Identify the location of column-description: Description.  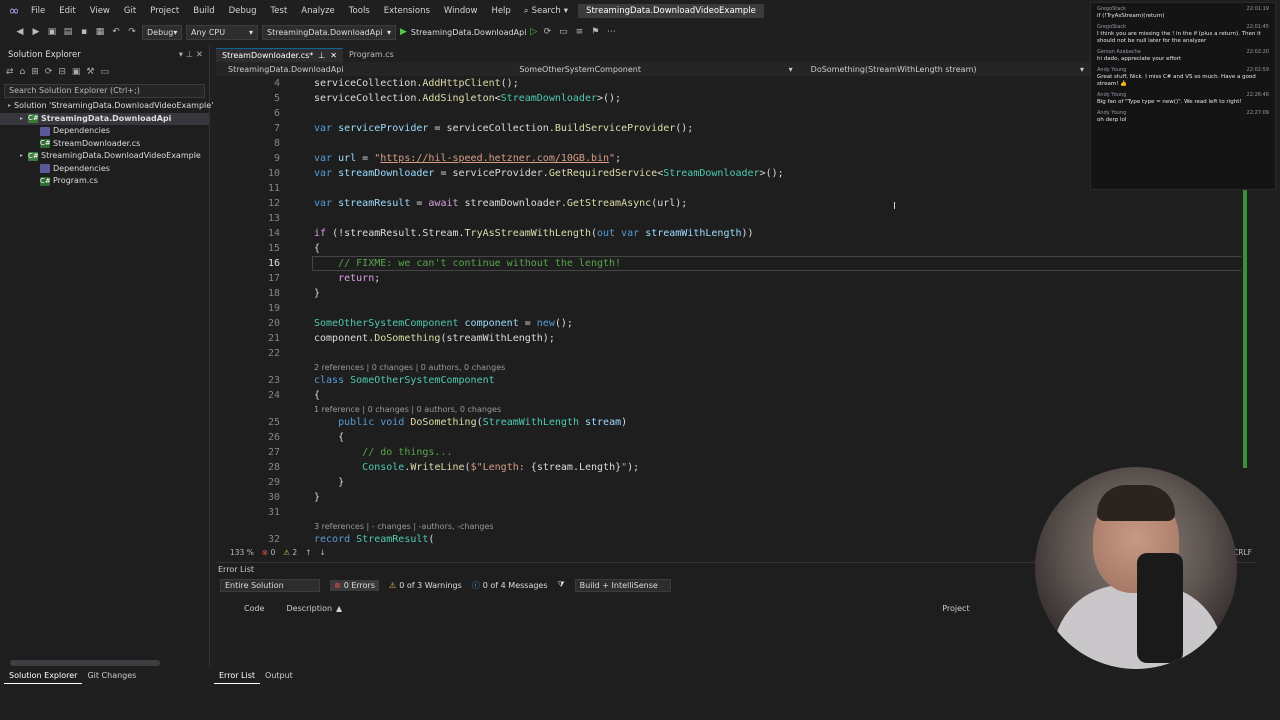
(309, 608).